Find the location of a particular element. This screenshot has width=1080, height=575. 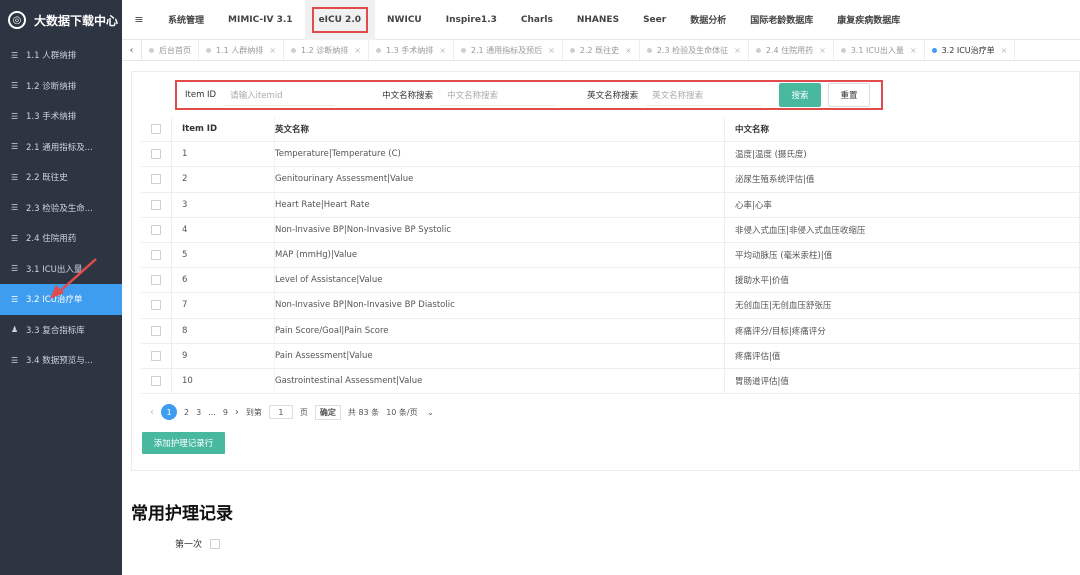

table-row: 6 Level of Assistance|Value 援助水平|价值 is located at coordinates (610, 281).